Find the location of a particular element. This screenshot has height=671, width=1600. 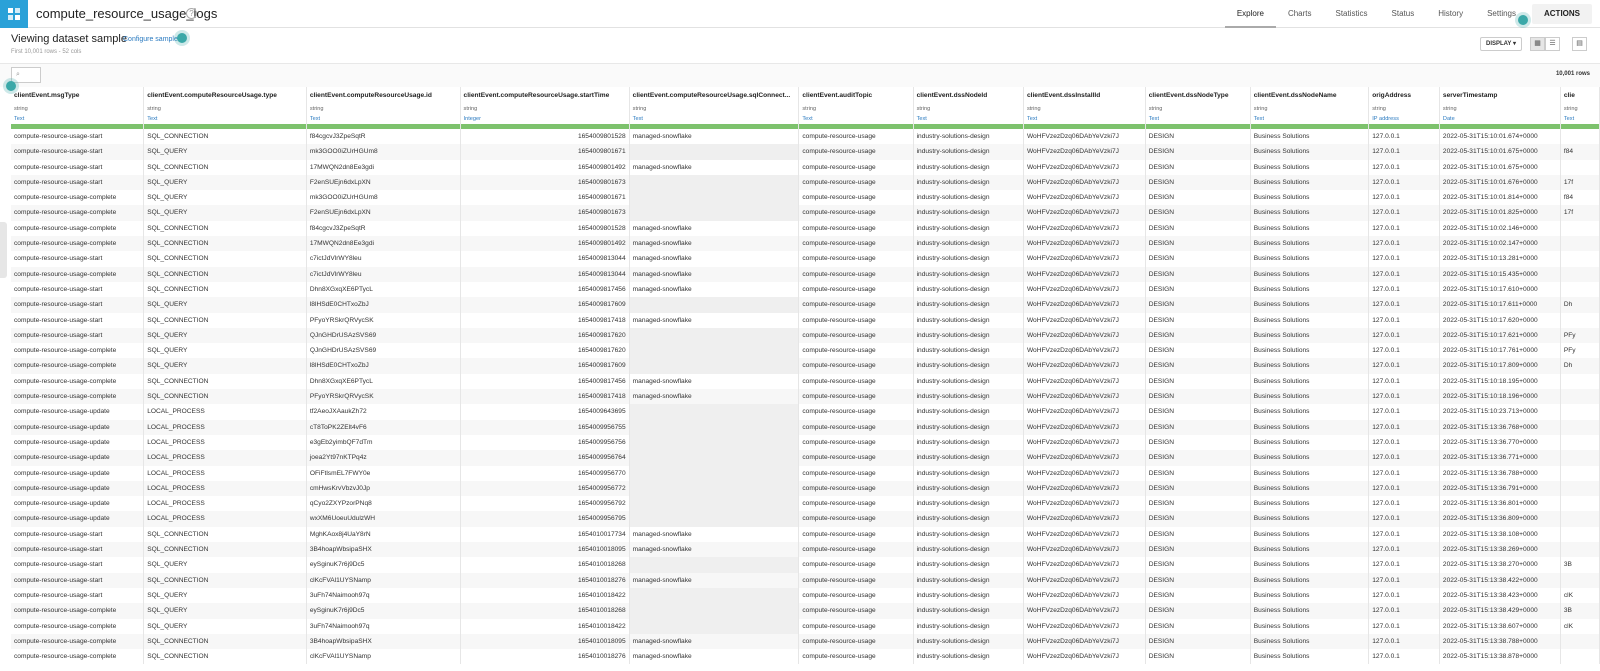

info-icon: ? is located at coordinates (191, 13).